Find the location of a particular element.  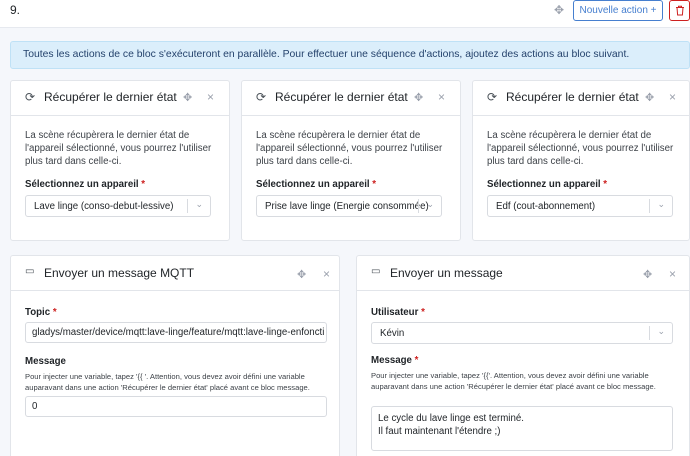

user-select: Kévin ⌄ is located at coordinates (522, 333).